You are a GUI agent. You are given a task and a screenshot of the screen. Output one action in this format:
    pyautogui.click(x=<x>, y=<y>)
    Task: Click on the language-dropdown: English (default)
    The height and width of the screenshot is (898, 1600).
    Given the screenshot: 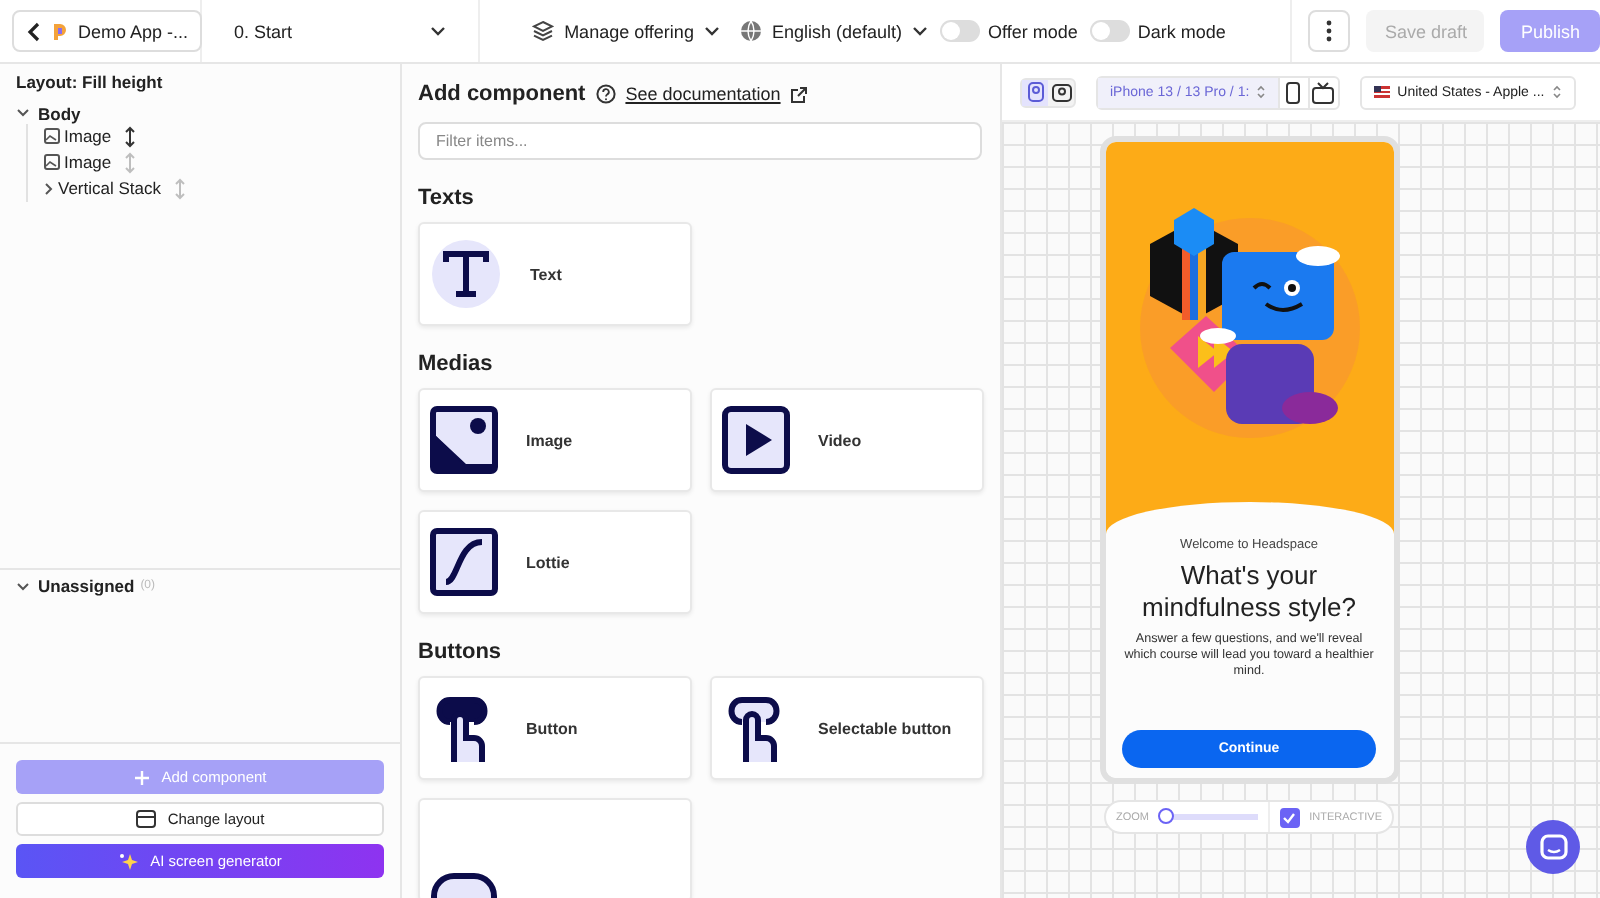 What is the action you would take?
    pyautogui.click(x=833, y=31)
    